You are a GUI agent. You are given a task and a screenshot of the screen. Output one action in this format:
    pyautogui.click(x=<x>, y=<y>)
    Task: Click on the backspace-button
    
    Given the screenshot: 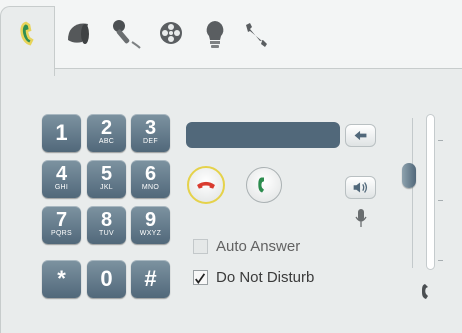 What is the action you would take?
    pyautogui.click(x=360, y=135)
    